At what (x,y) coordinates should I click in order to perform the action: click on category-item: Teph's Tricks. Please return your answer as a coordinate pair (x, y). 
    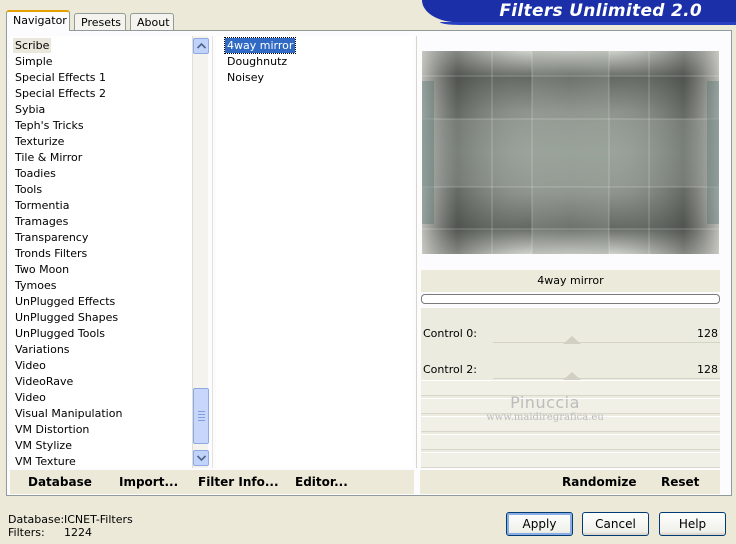
    Looking at the image, I should click on (49, 125).